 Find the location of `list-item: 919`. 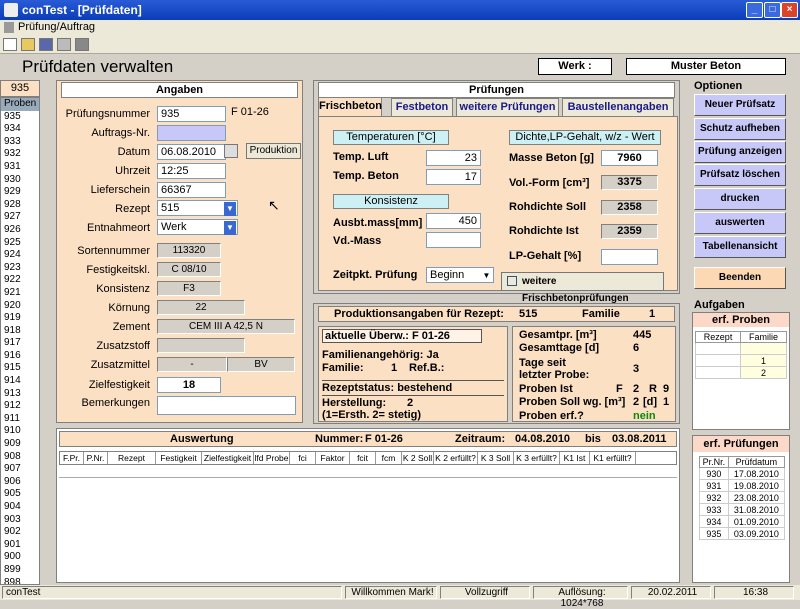

list-item: 919 is located at coordinates (20, 318).